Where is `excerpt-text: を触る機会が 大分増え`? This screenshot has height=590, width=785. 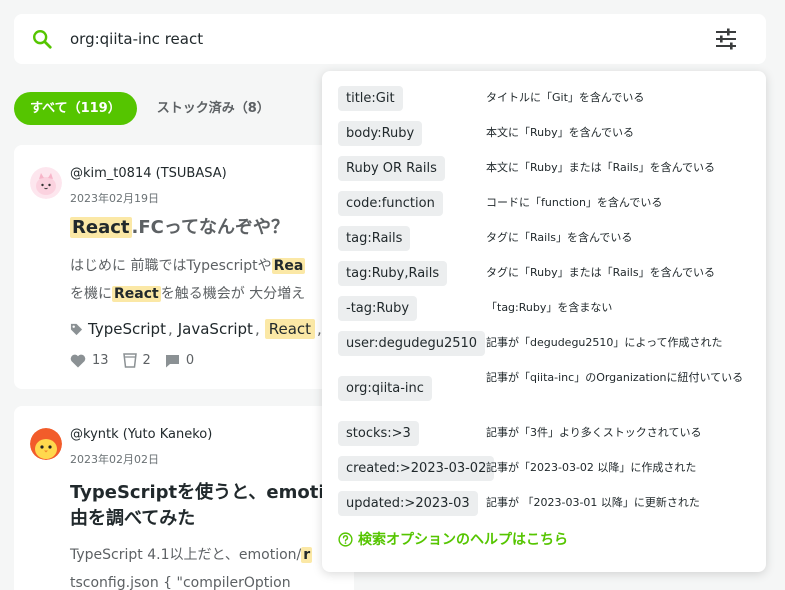 excerpt-text: を触る機会が 大分増え is located at coordinates (233, 294).